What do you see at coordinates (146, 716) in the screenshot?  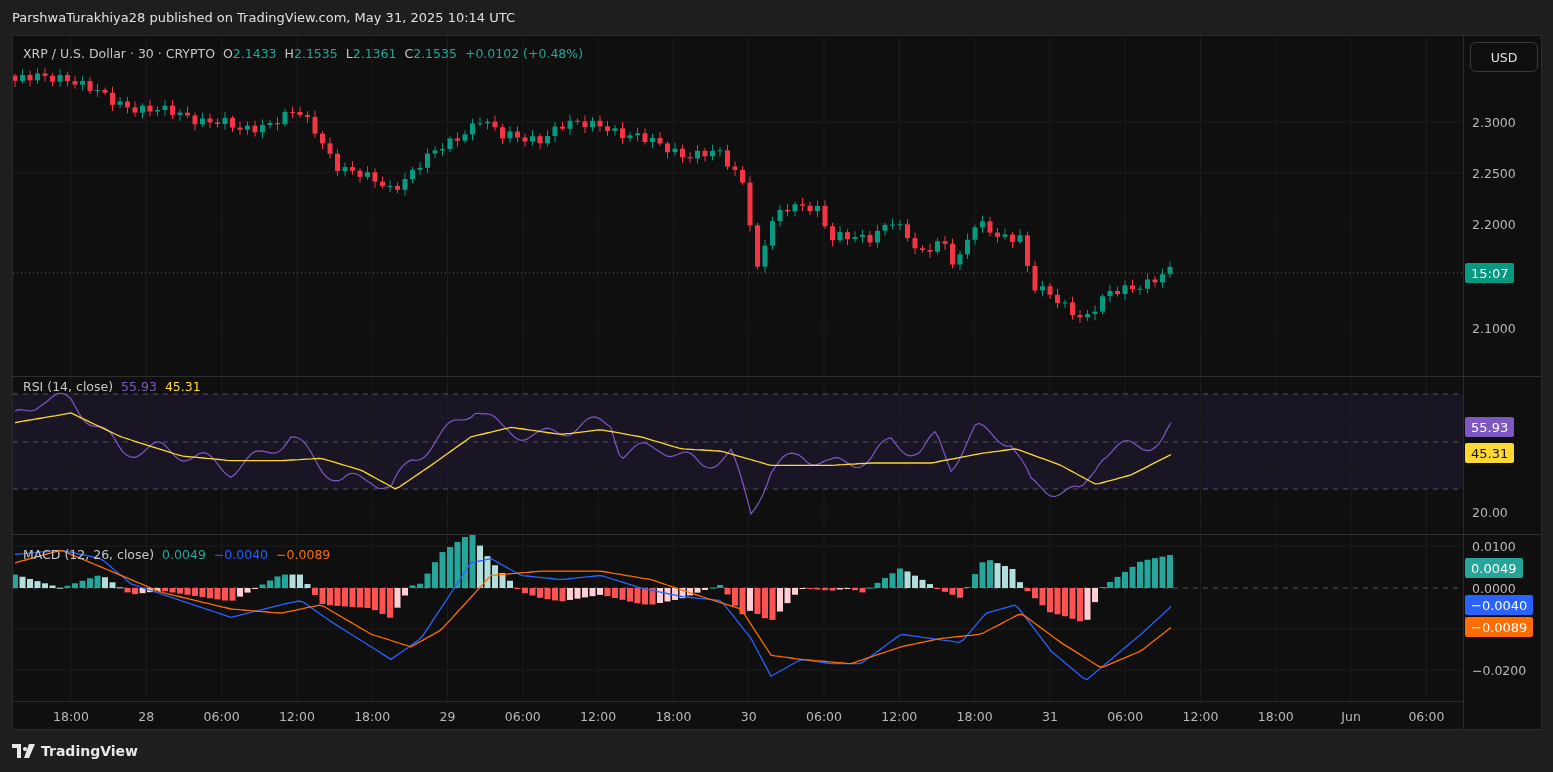 I see `time-label: 28` at bounding box center [146, 716].